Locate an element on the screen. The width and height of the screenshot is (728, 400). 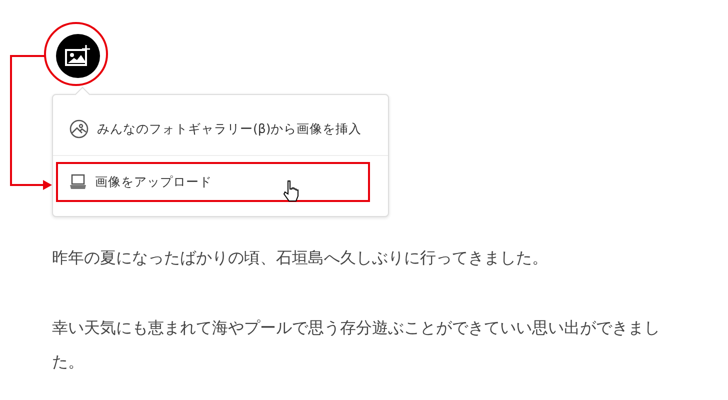
laptop-icon is located at coordinates (78, 182).